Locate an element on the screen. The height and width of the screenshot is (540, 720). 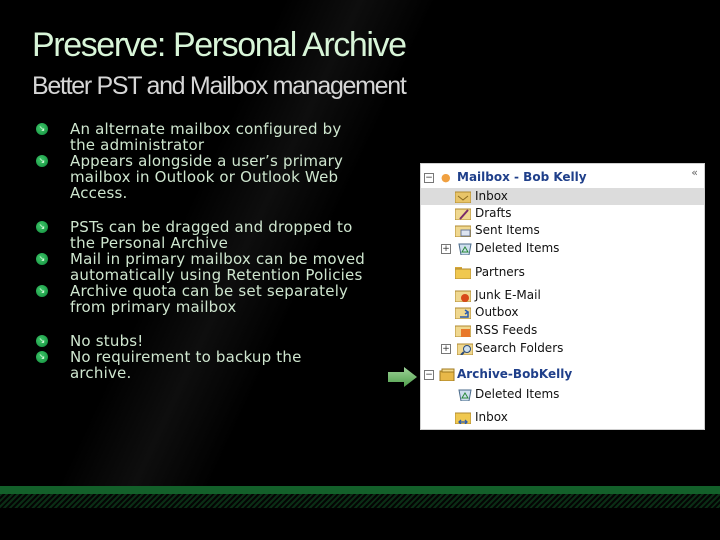
archive-label: Archive-BobKelly is located at coordinates (515, 374).